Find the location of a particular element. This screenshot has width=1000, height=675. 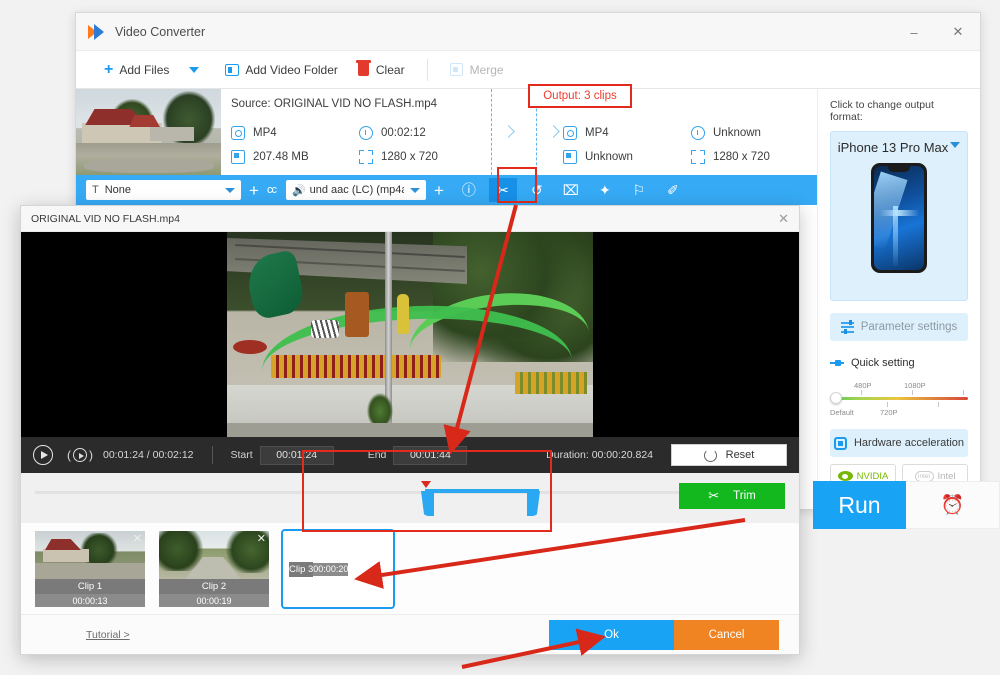

clip-duration: 00:00:13 is located at coordinates (90, 600).